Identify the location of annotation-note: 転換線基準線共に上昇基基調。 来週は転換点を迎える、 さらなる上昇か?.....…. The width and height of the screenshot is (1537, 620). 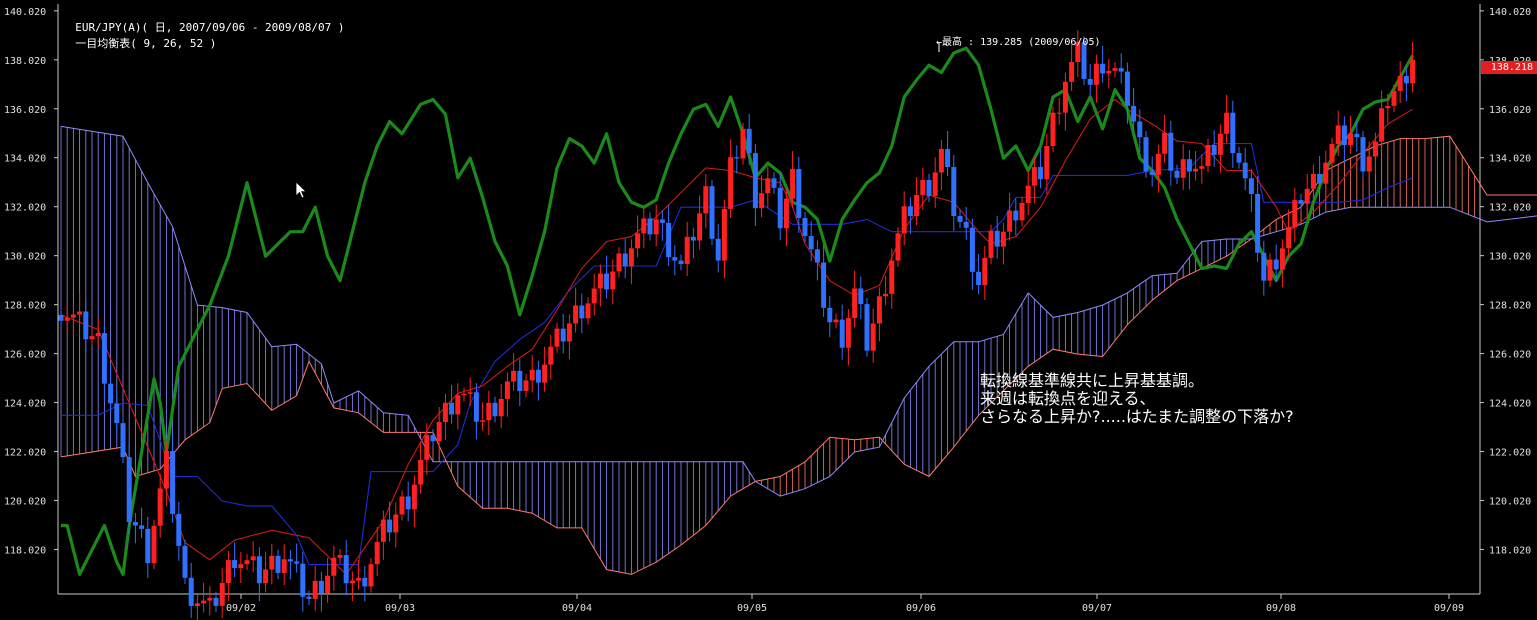
(1137, 399).